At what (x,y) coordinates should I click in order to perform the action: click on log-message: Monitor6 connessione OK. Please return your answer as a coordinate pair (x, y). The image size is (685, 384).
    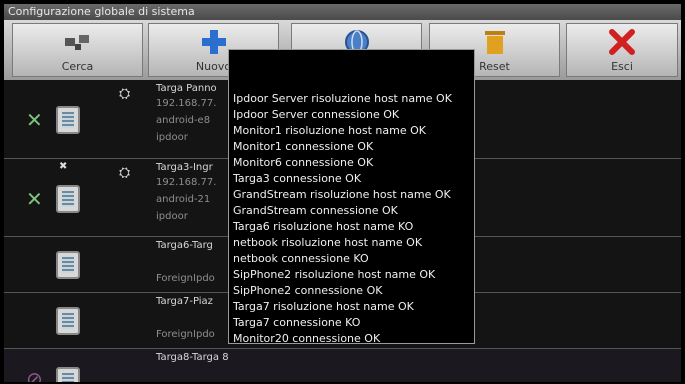
    Looking at the image, I should click on (303, 162).